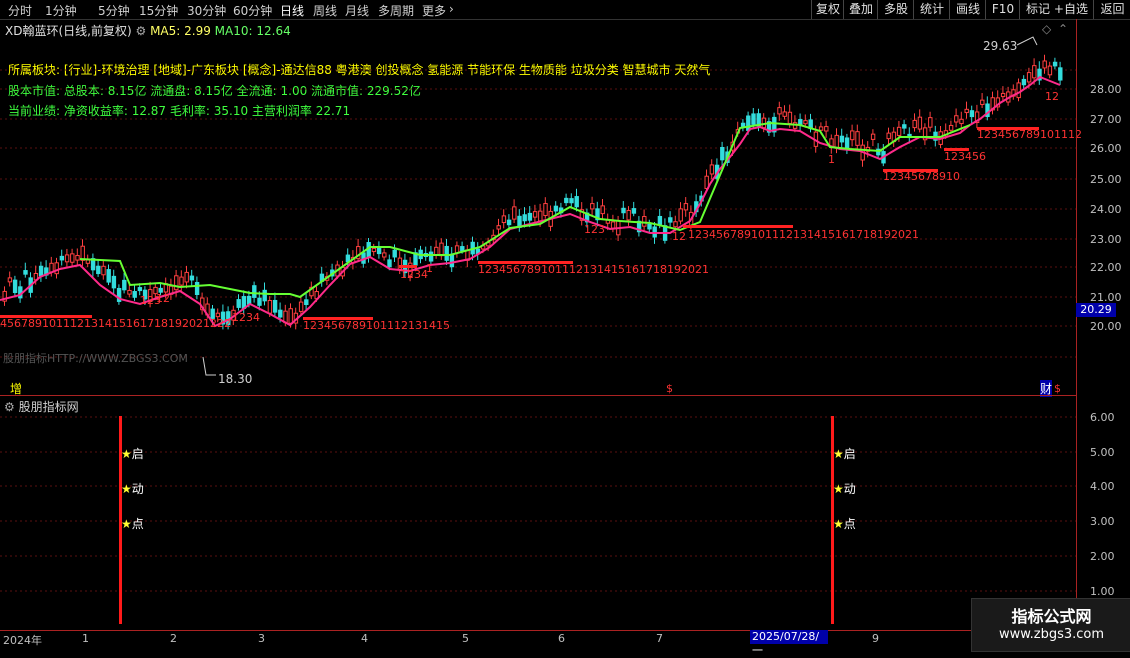  What do you see at coordinates (1096, 310) in the screenshot?
I see `current-price-tag: 20.29` at bounding box center [1096, 310].